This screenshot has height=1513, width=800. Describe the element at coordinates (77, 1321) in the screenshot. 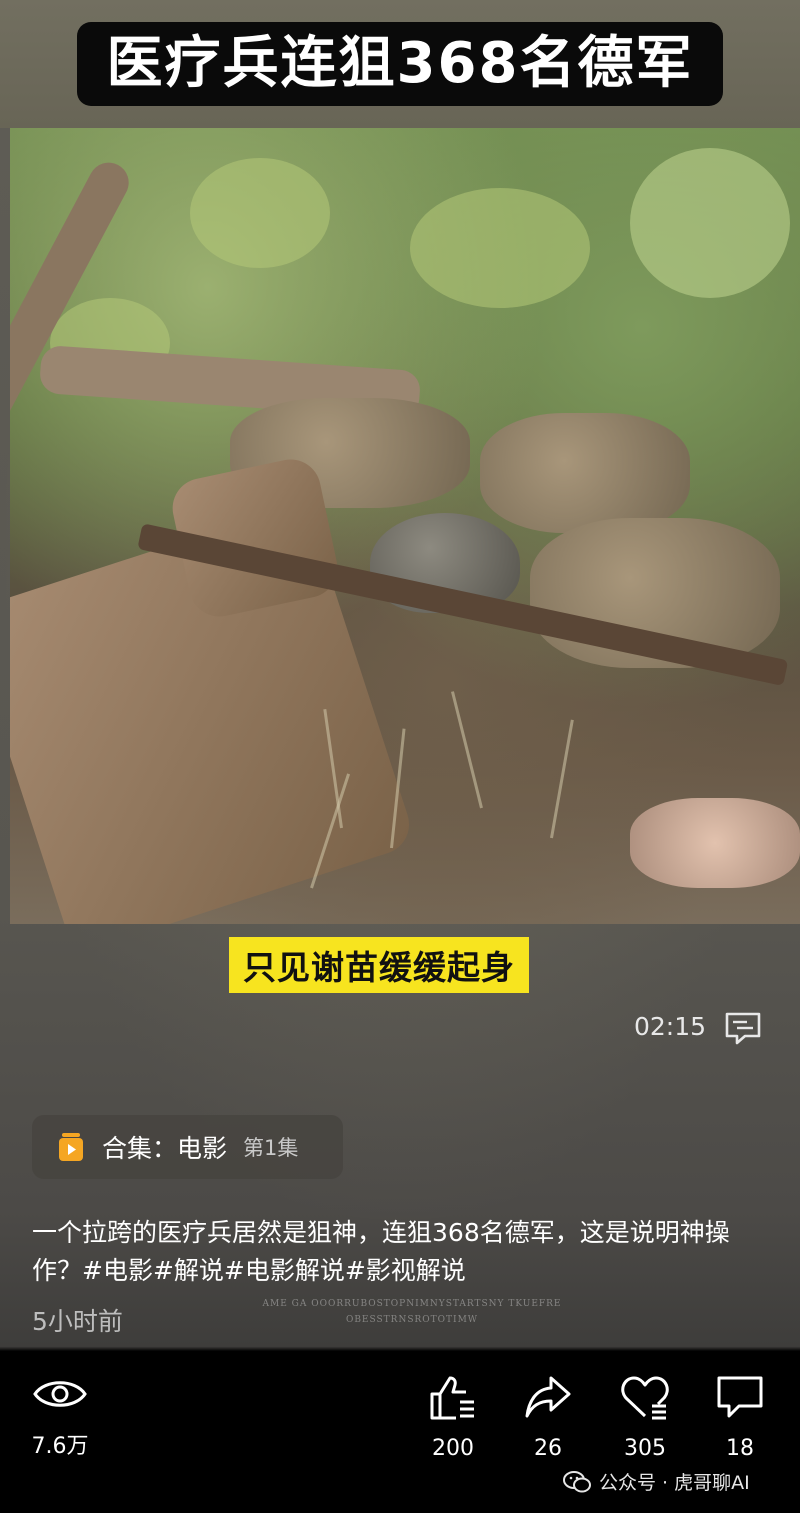

I see `post-time: 5小时前` at that location.